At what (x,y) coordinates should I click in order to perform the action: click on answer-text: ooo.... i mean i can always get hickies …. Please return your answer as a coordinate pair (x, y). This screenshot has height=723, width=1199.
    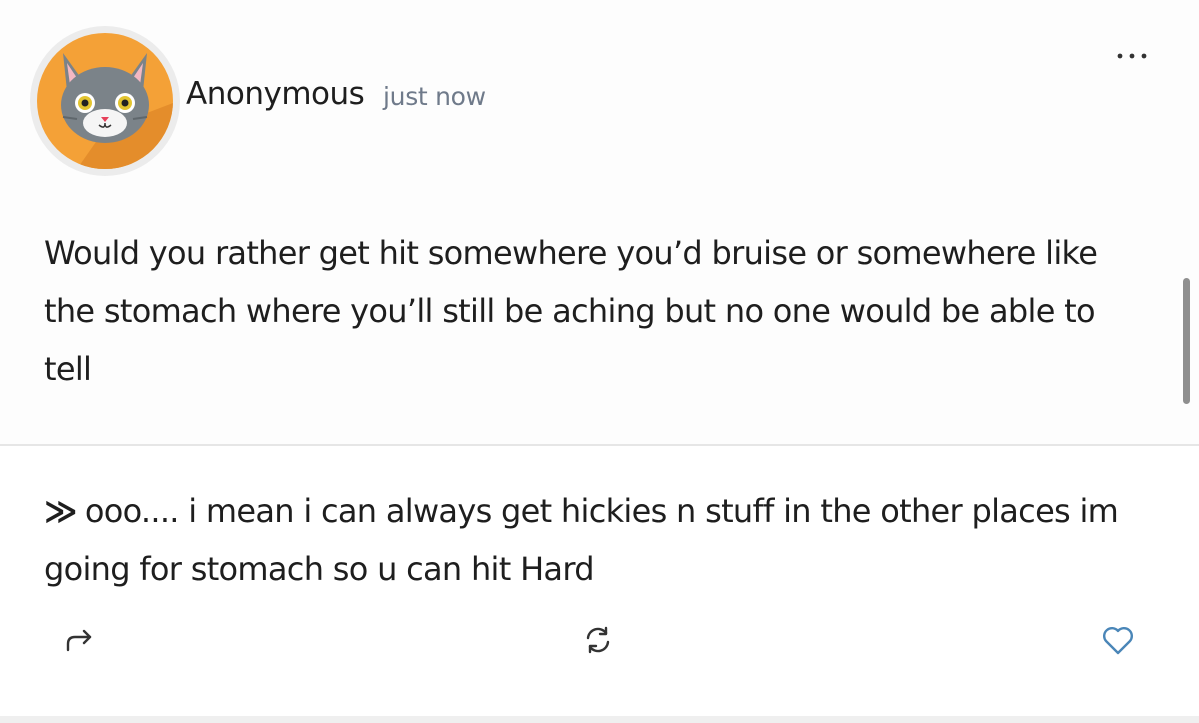
    Looking at the image, I should click on (581, 540).